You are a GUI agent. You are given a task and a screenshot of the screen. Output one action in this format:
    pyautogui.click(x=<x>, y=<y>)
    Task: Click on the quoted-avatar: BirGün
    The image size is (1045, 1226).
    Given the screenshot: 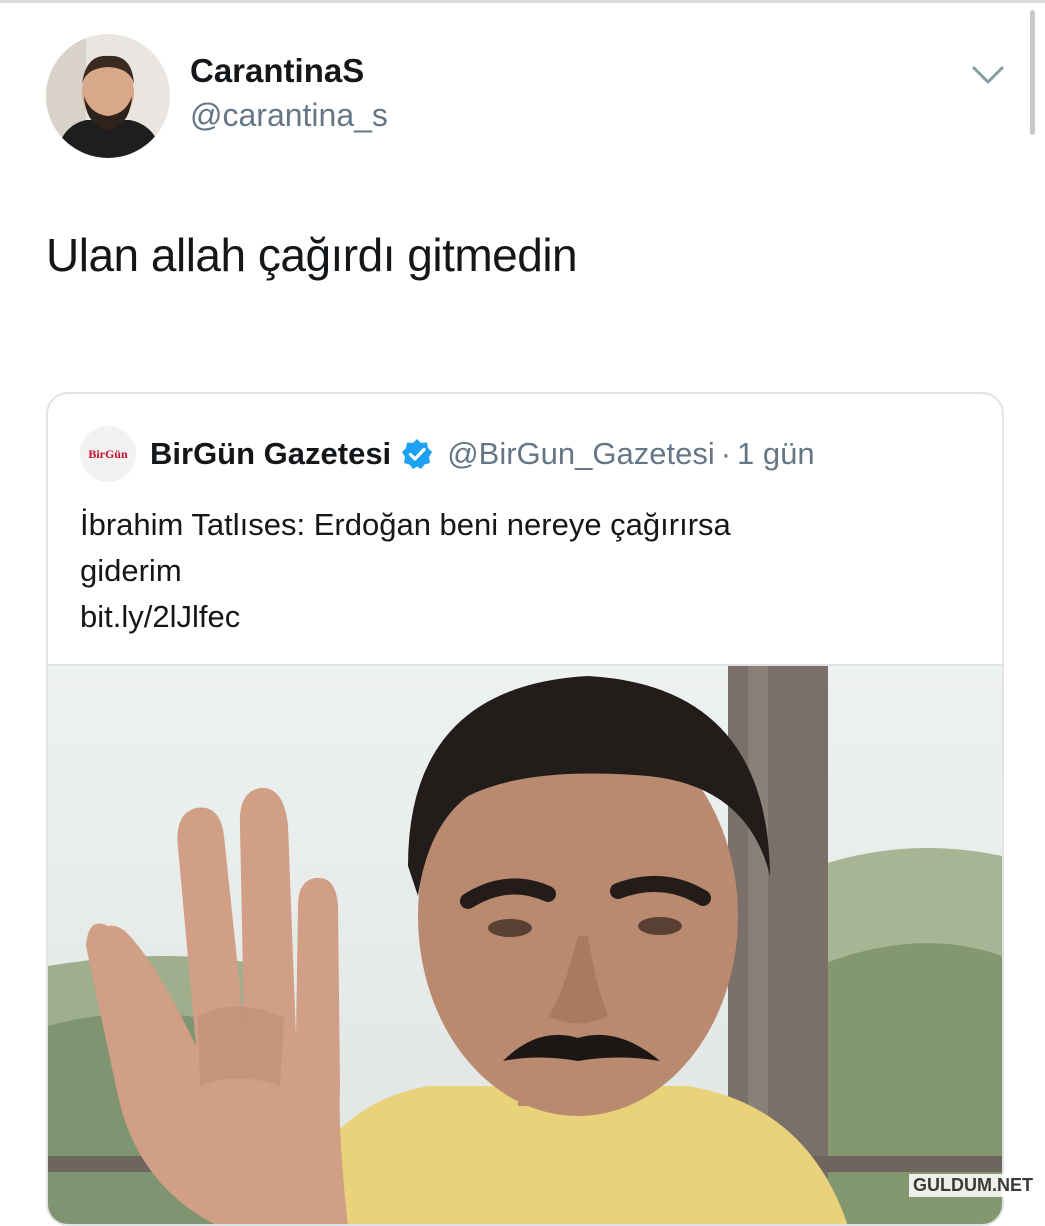 What is the action you would take?
    pyautogui.click(x=108, y=454)
    